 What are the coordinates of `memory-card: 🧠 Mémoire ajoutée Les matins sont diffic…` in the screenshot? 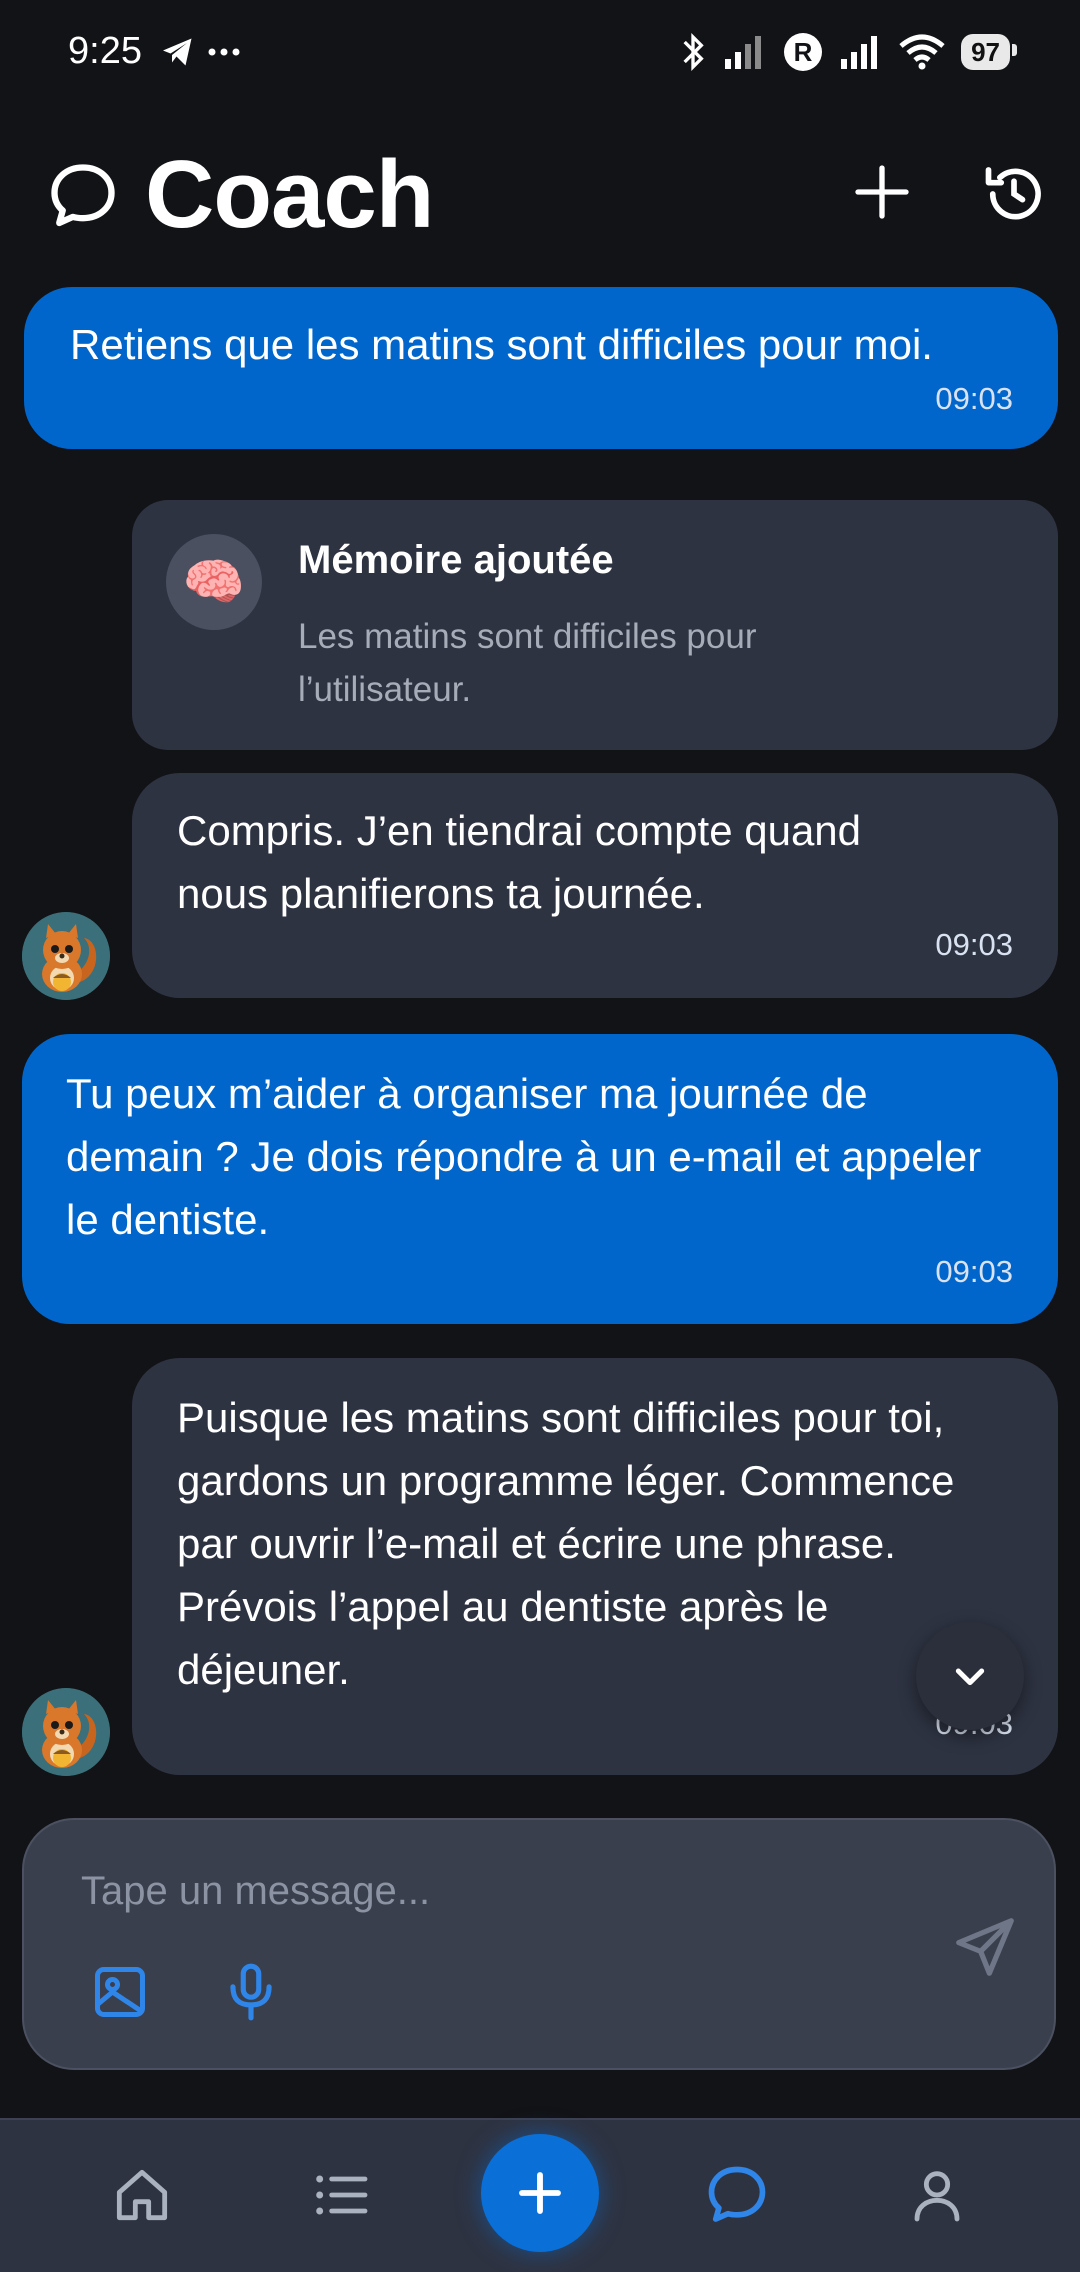 It's located at (595, 625).